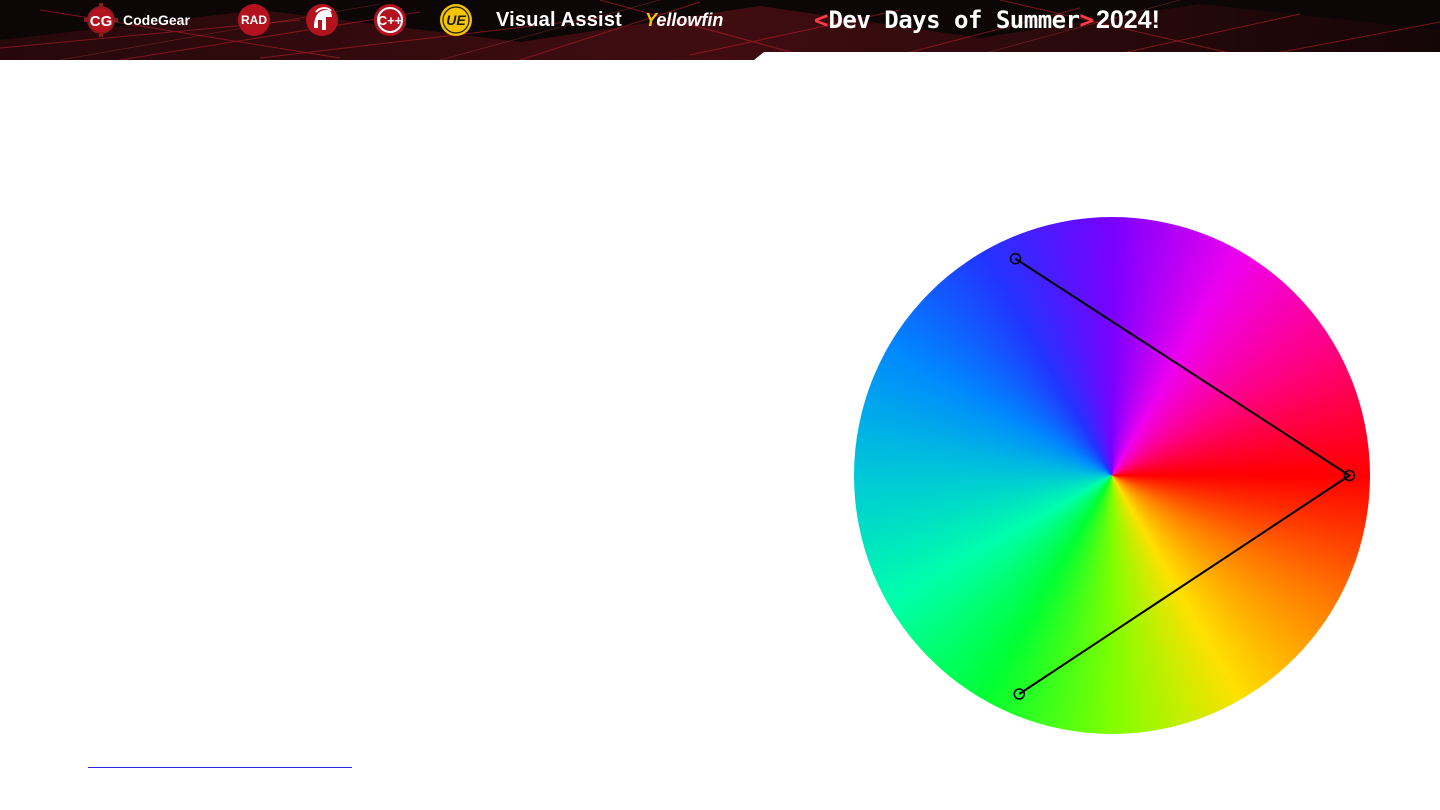 This screenshot has height=810, width=1440. I want to click on codegear-logo: CG CodeGear, so click(137, 20).